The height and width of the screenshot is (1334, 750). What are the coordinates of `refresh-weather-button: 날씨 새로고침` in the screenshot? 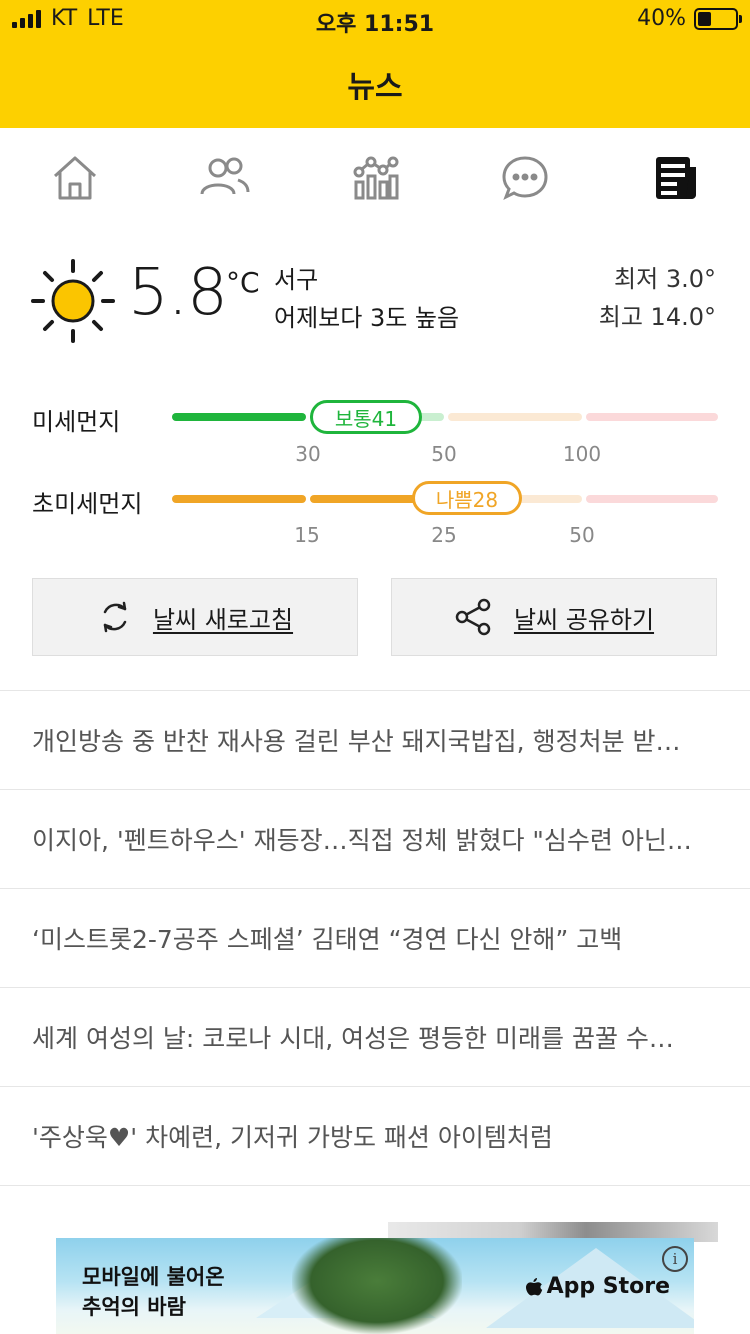 It's located at (195, 617).